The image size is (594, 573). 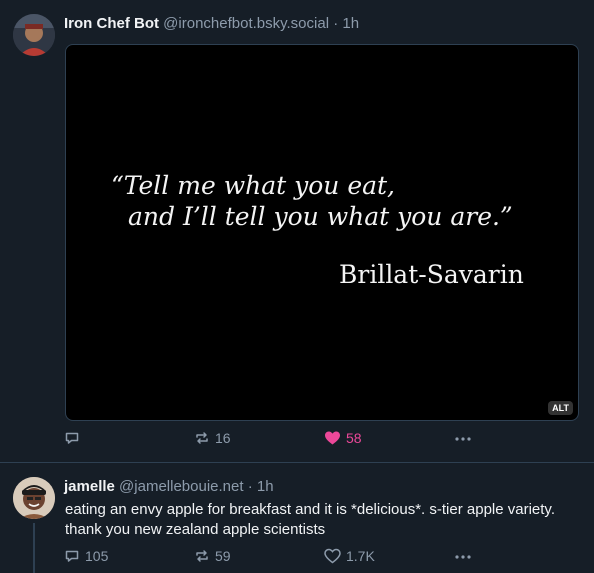 I want to click on image-quote-line-1: “Tell me what you eat,, so click(x=253, y=185).